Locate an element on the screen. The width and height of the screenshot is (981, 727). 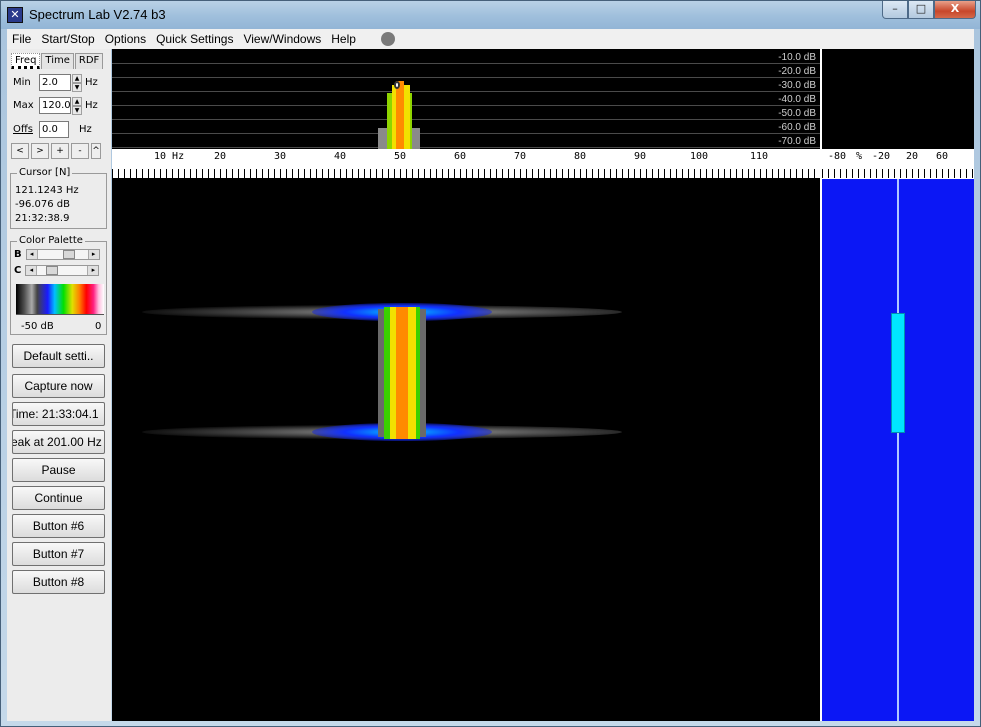
menu-view-windows: View/Windows is located at coordinates (282, 39).